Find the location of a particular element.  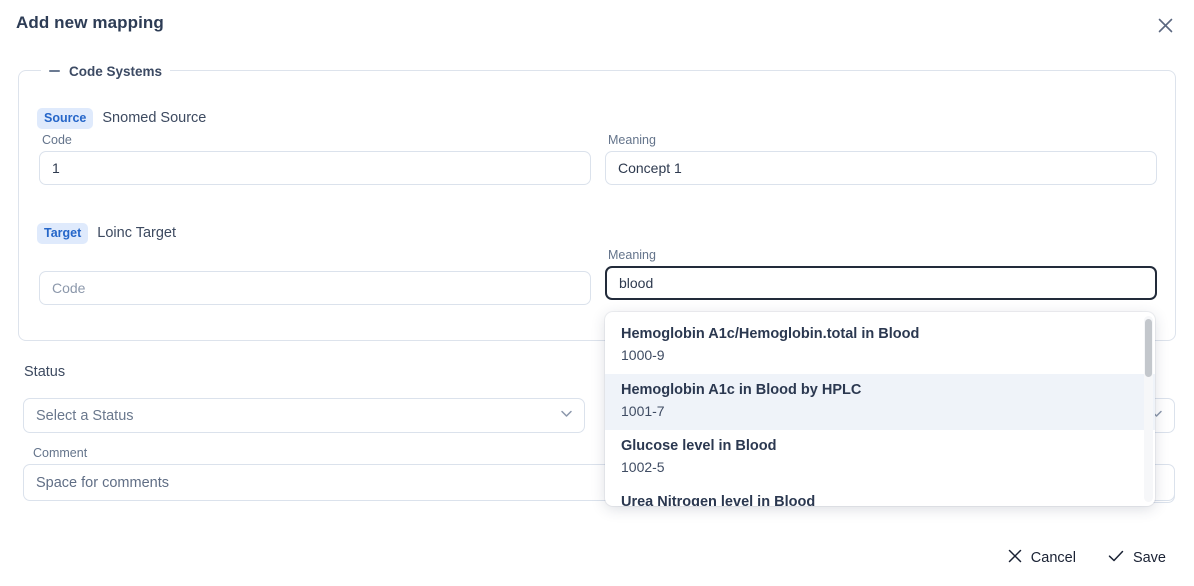

check-icon is located at coordinates (1116, 558).